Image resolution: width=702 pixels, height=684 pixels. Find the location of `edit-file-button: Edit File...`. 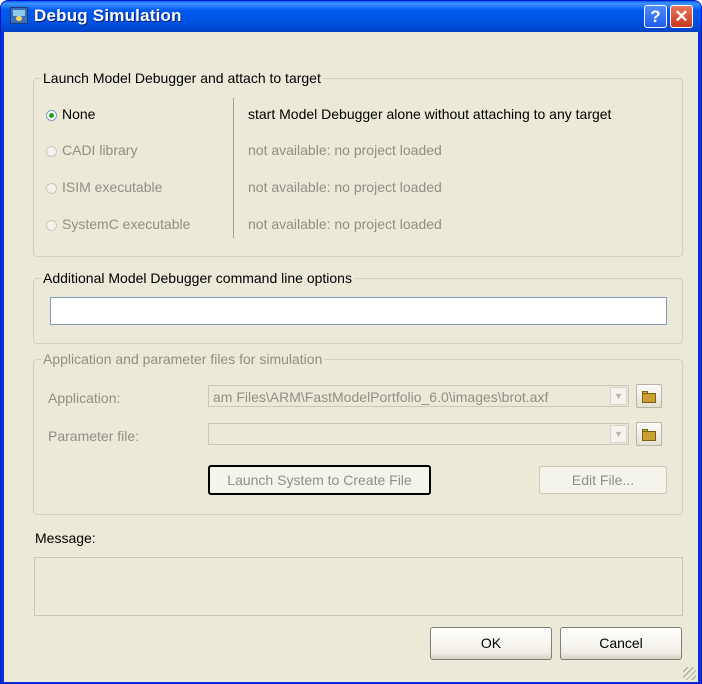

edit-file-button: Edit File... is located at coordinates (603, 480).